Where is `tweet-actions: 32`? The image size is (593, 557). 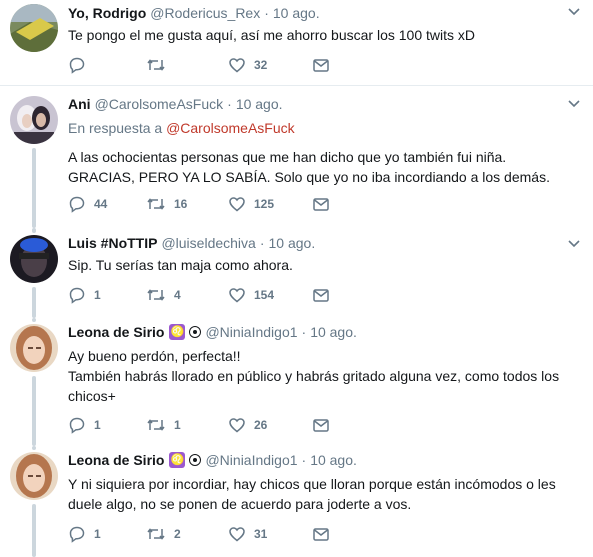 tweet-actions: 32 is located at coordinates (199, 65).